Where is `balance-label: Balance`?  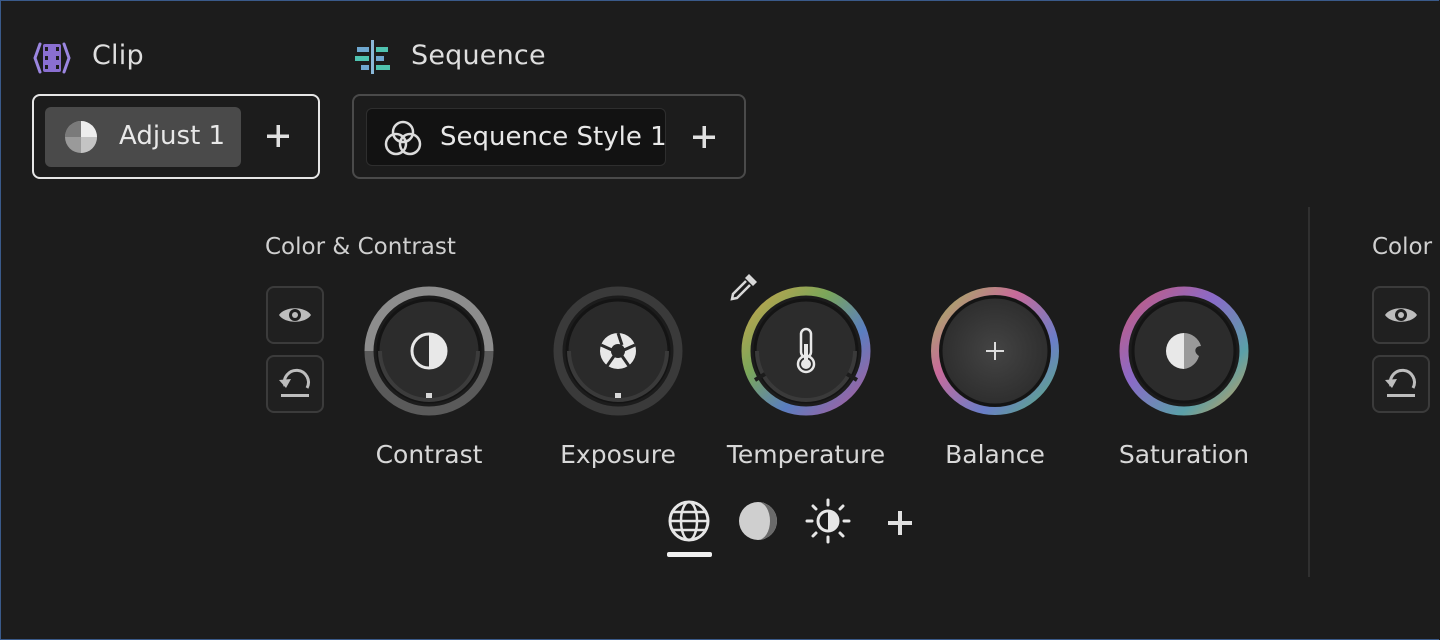
balance-label: Balance is located at coordinates (995, 454).